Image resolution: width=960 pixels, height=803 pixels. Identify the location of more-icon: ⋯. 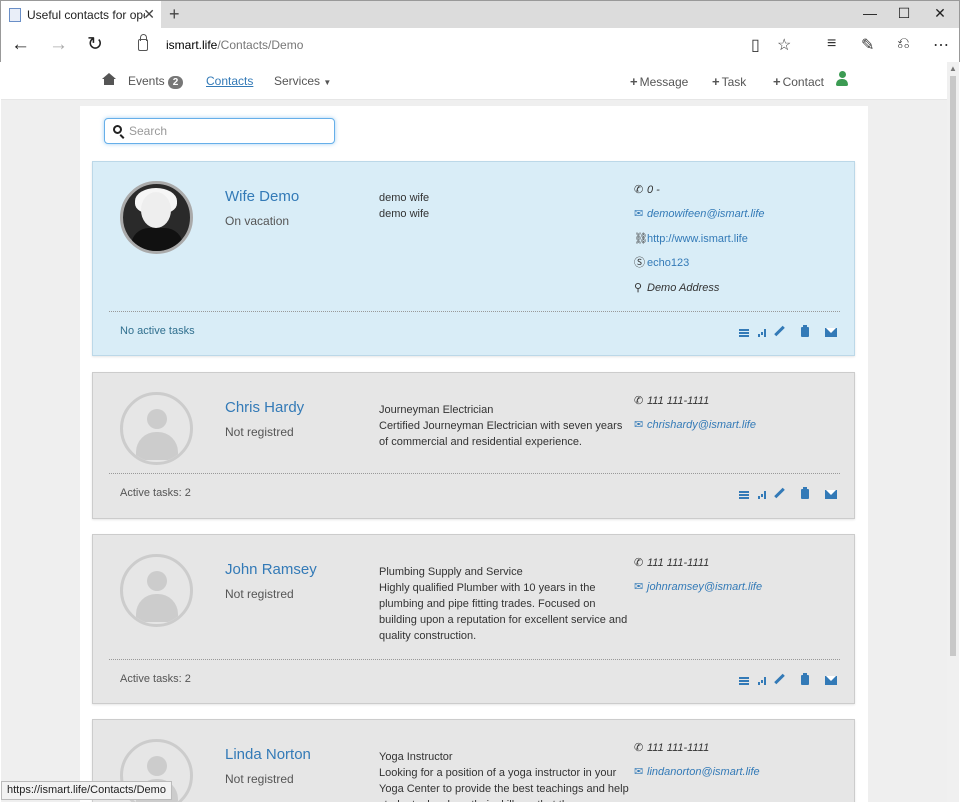
(941, 45).